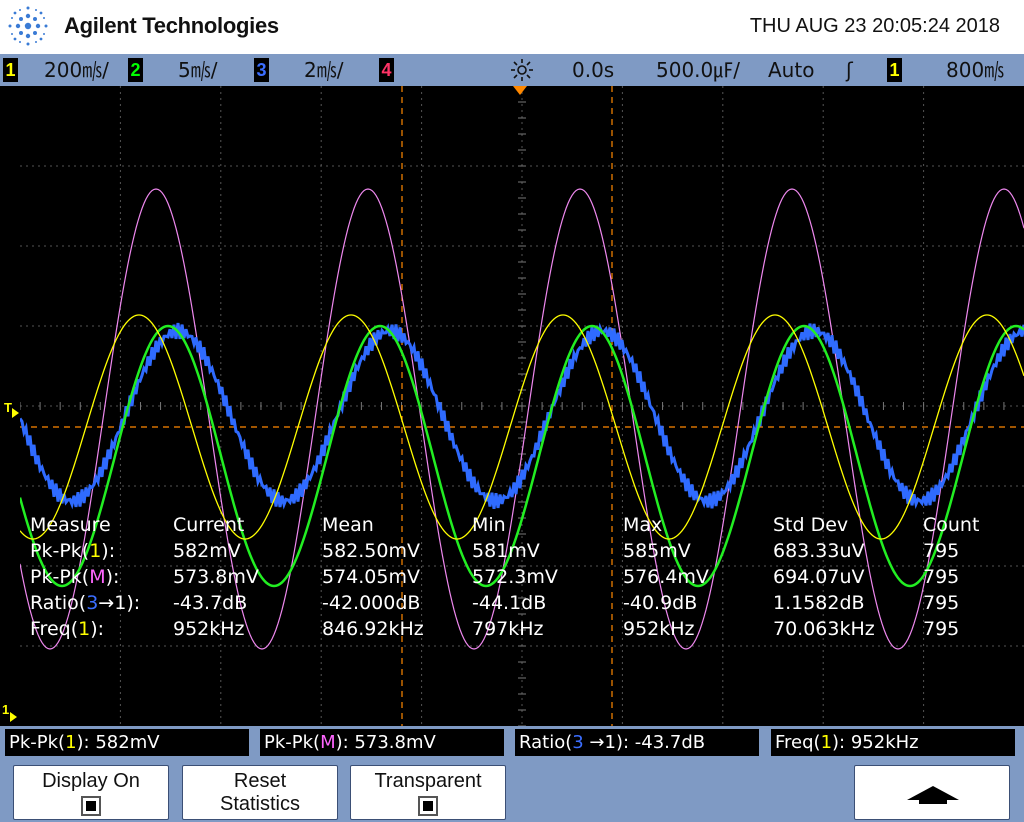  Describe the element at coordinates (197, 70) in the screenshot. I see `channel-2-scale: 5㎧/` at that location.